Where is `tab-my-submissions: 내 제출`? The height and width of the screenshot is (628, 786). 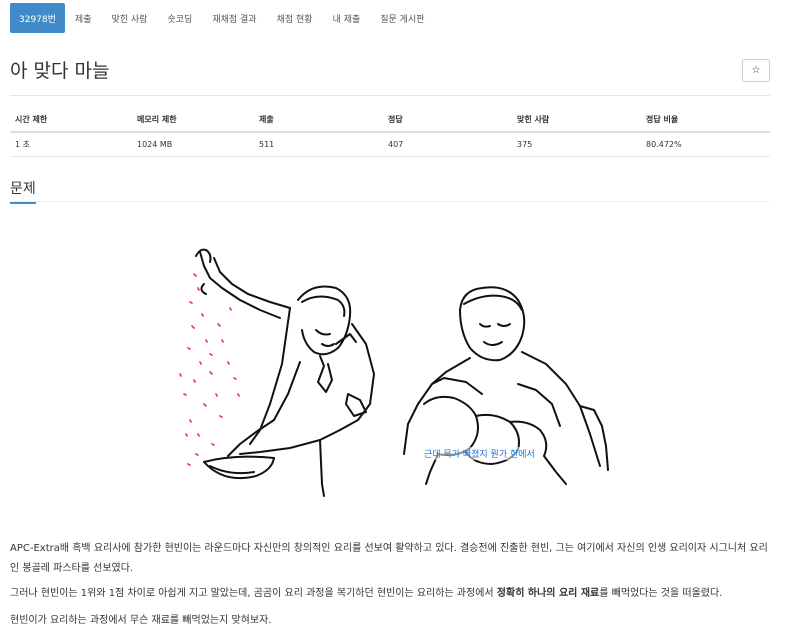 tab-my-submissions: 내 제출 is located at coordinates (347, 18).